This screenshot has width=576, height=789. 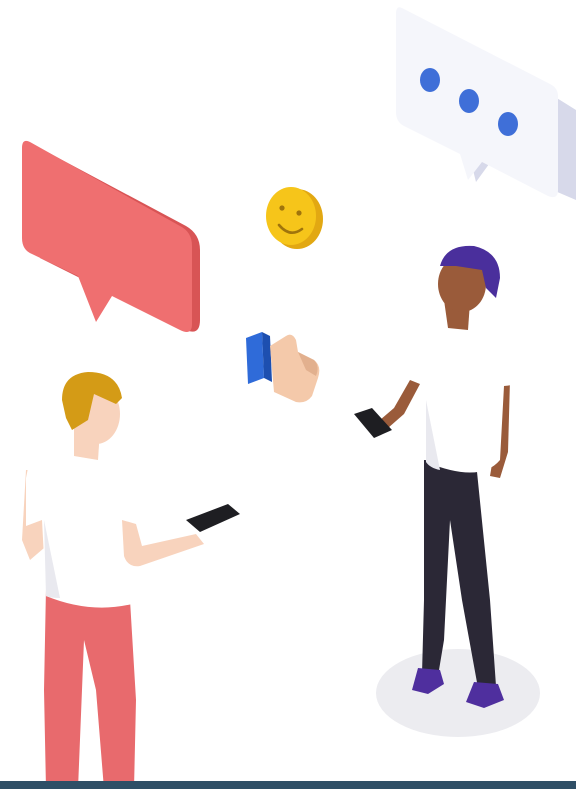 What do you see at coordinates (111, 236) in the screenshot?
I see `speech-bubble-icon` at bounding box center [111, 236].